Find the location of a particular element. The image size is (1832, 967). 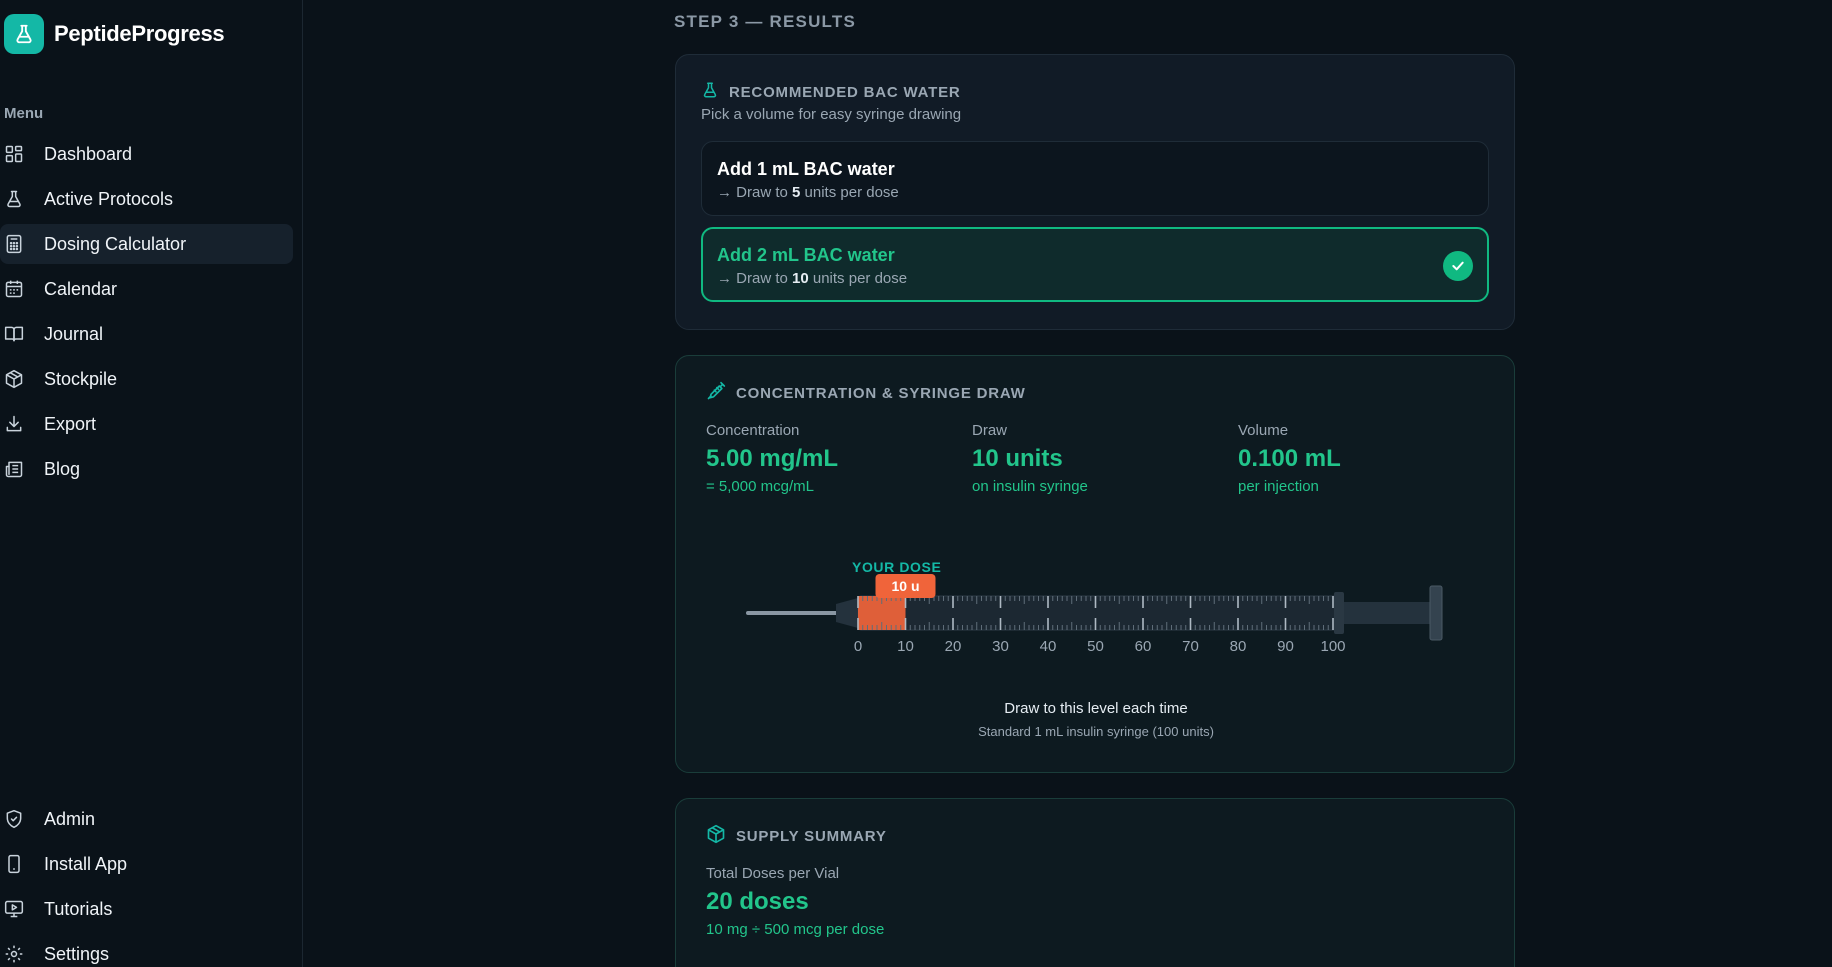

sidebar-item-install-app: Install App is located at coordinates (146, 864).